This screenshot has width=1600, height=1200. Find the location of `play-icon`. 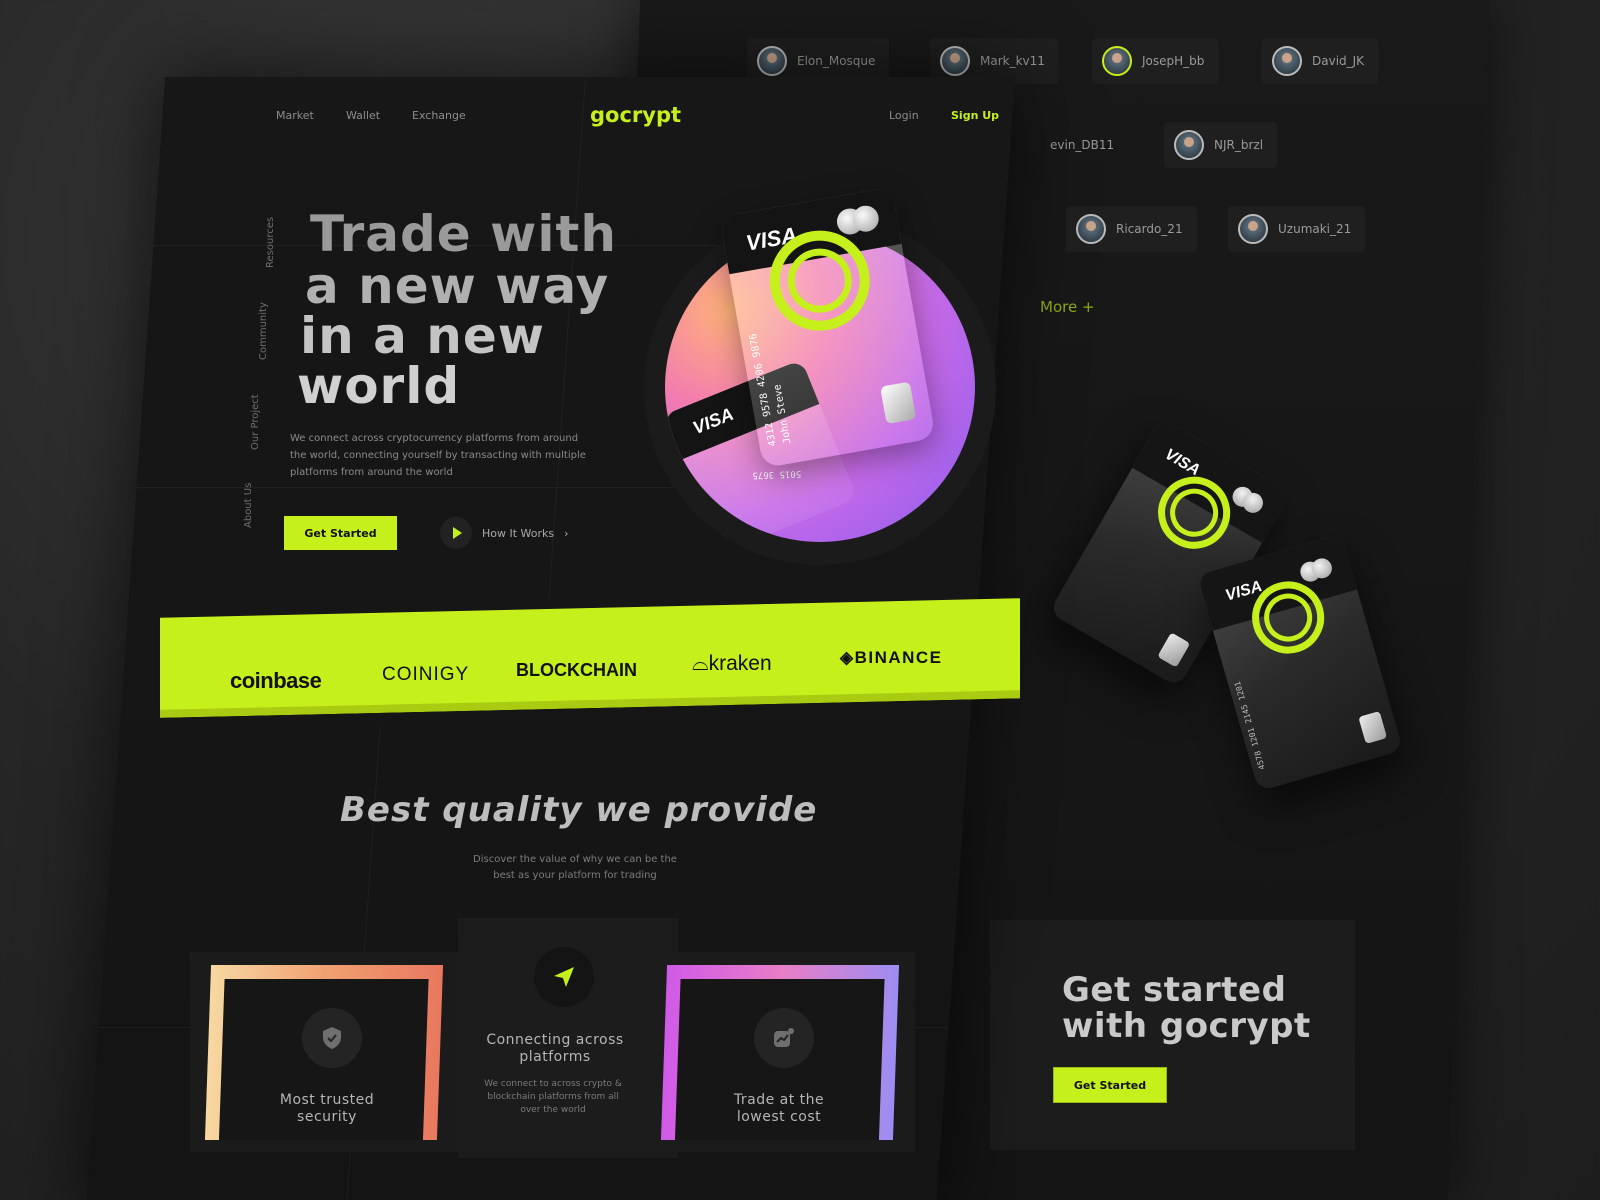

play-icon is located at coordinates (456, 533).